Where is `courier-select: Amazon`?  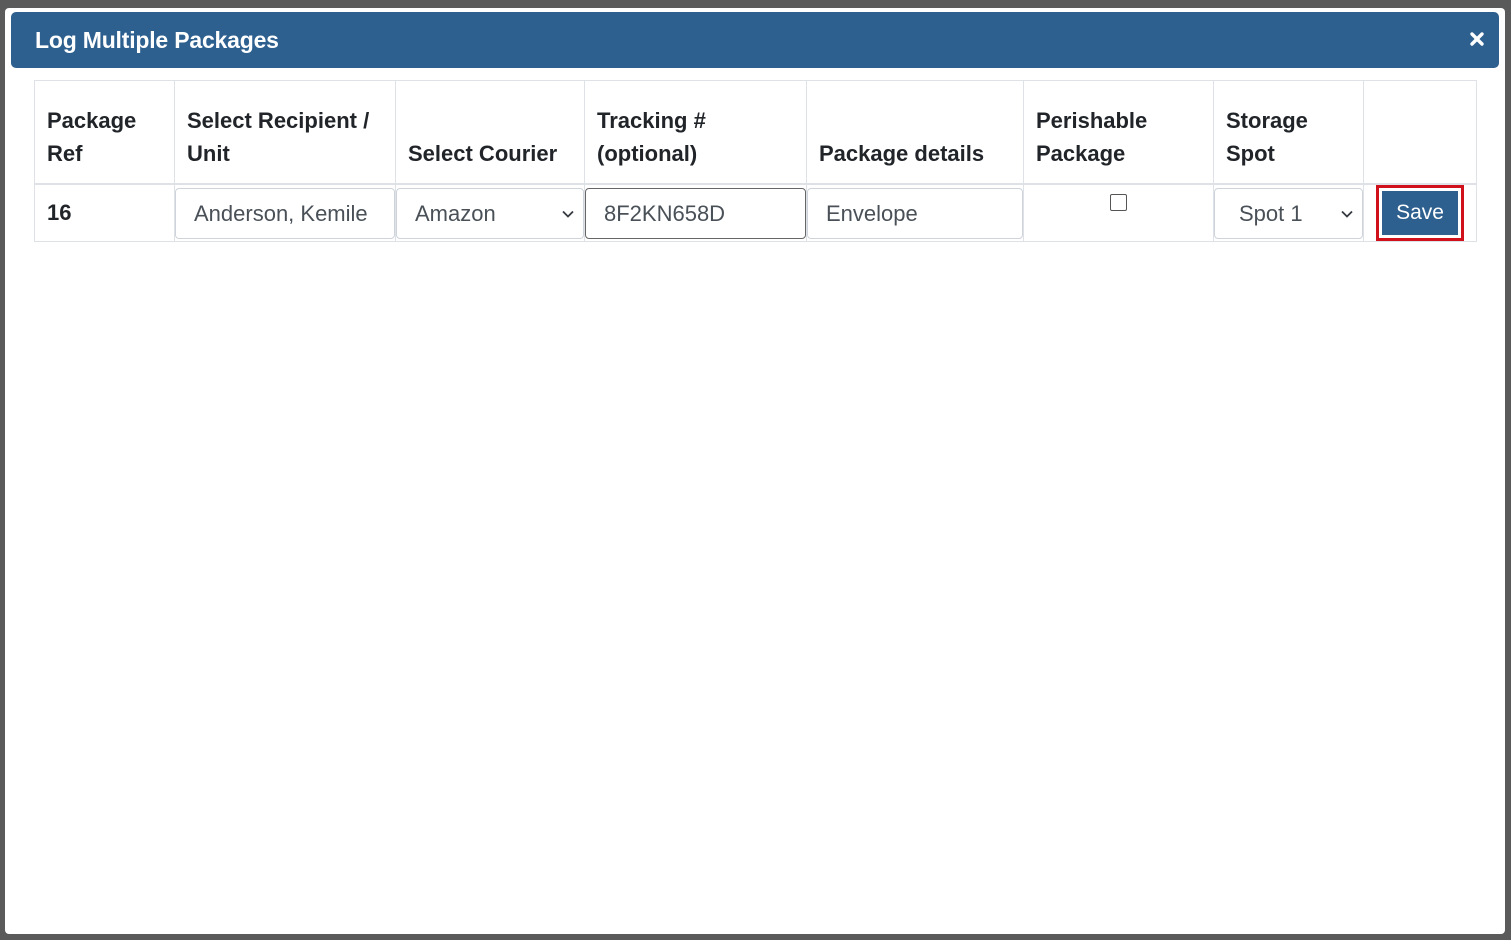 courier-select: Amazon is located at coordinates (490, 213).